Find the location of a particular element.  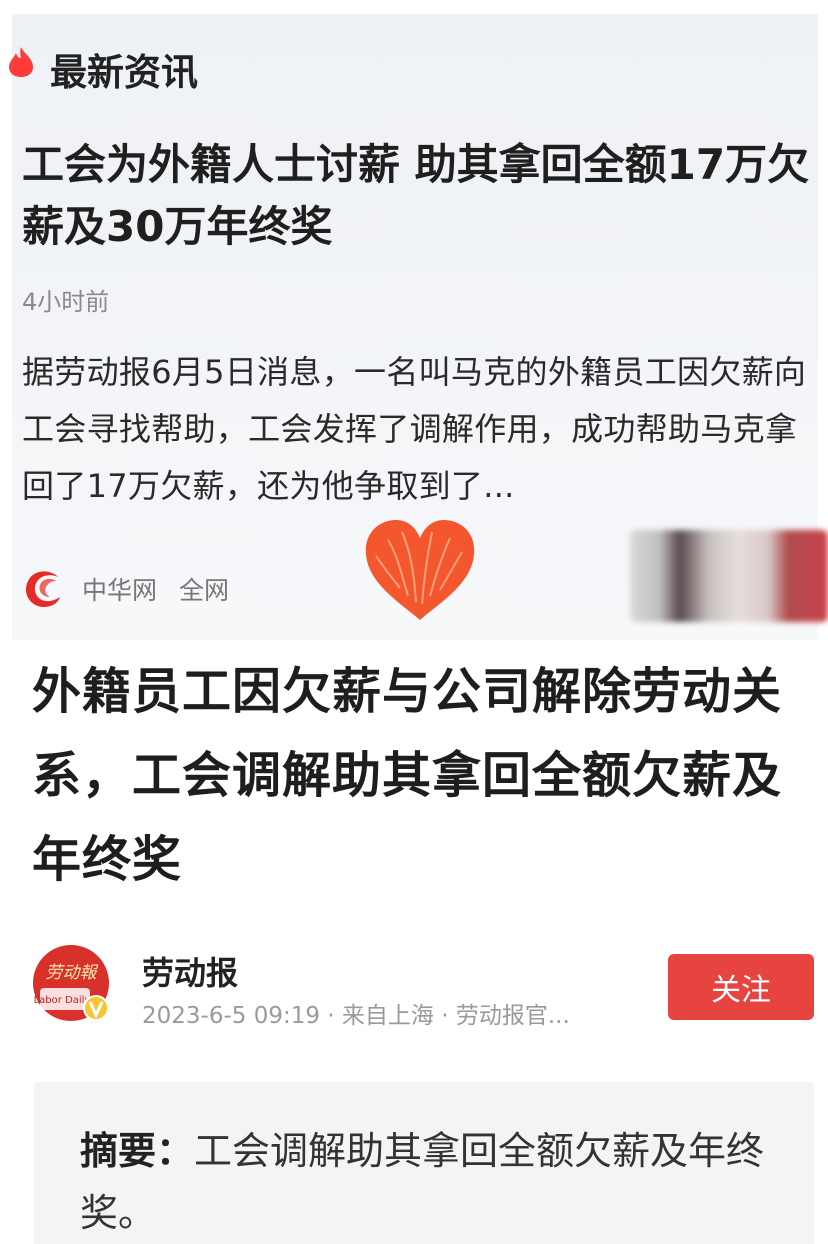

abstract-label: 摘要： is located at coordinates (137, 1151).